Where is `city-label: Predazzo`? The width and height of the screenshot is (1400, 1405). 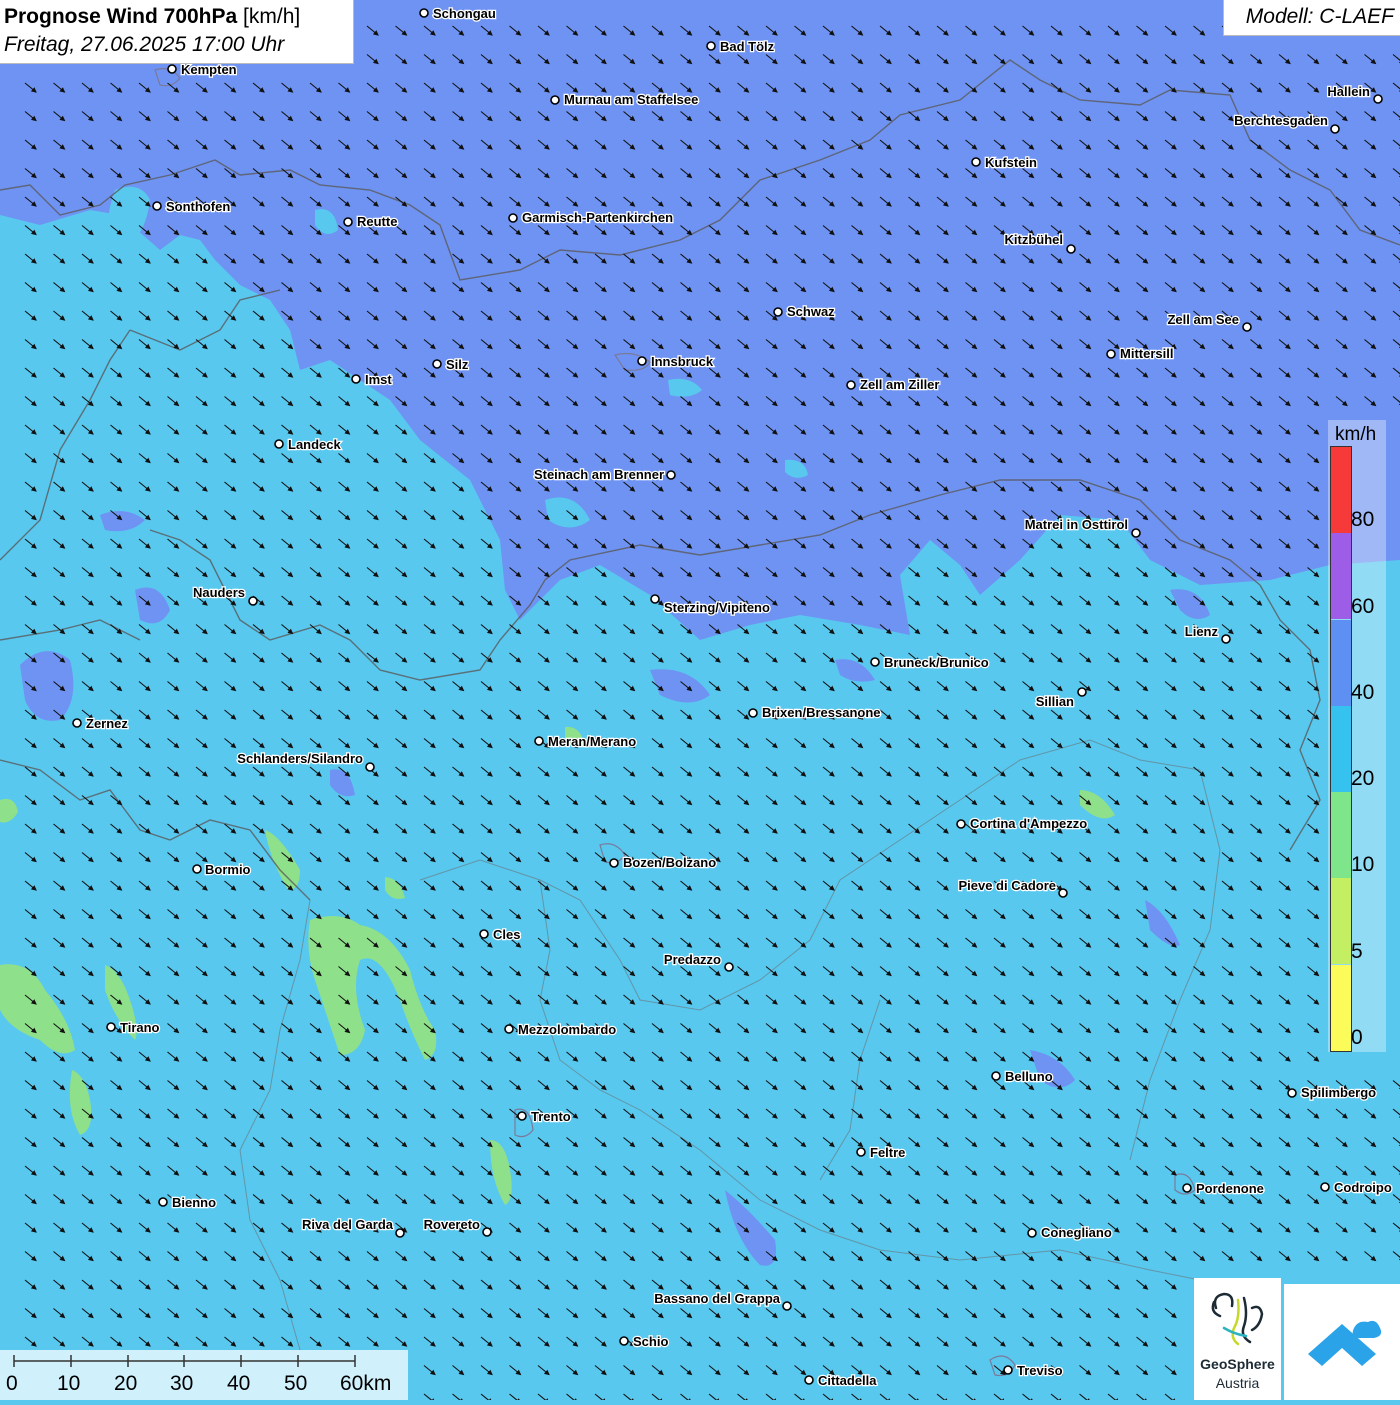 city-label: Predazzo is located at coordinates (692, 959).